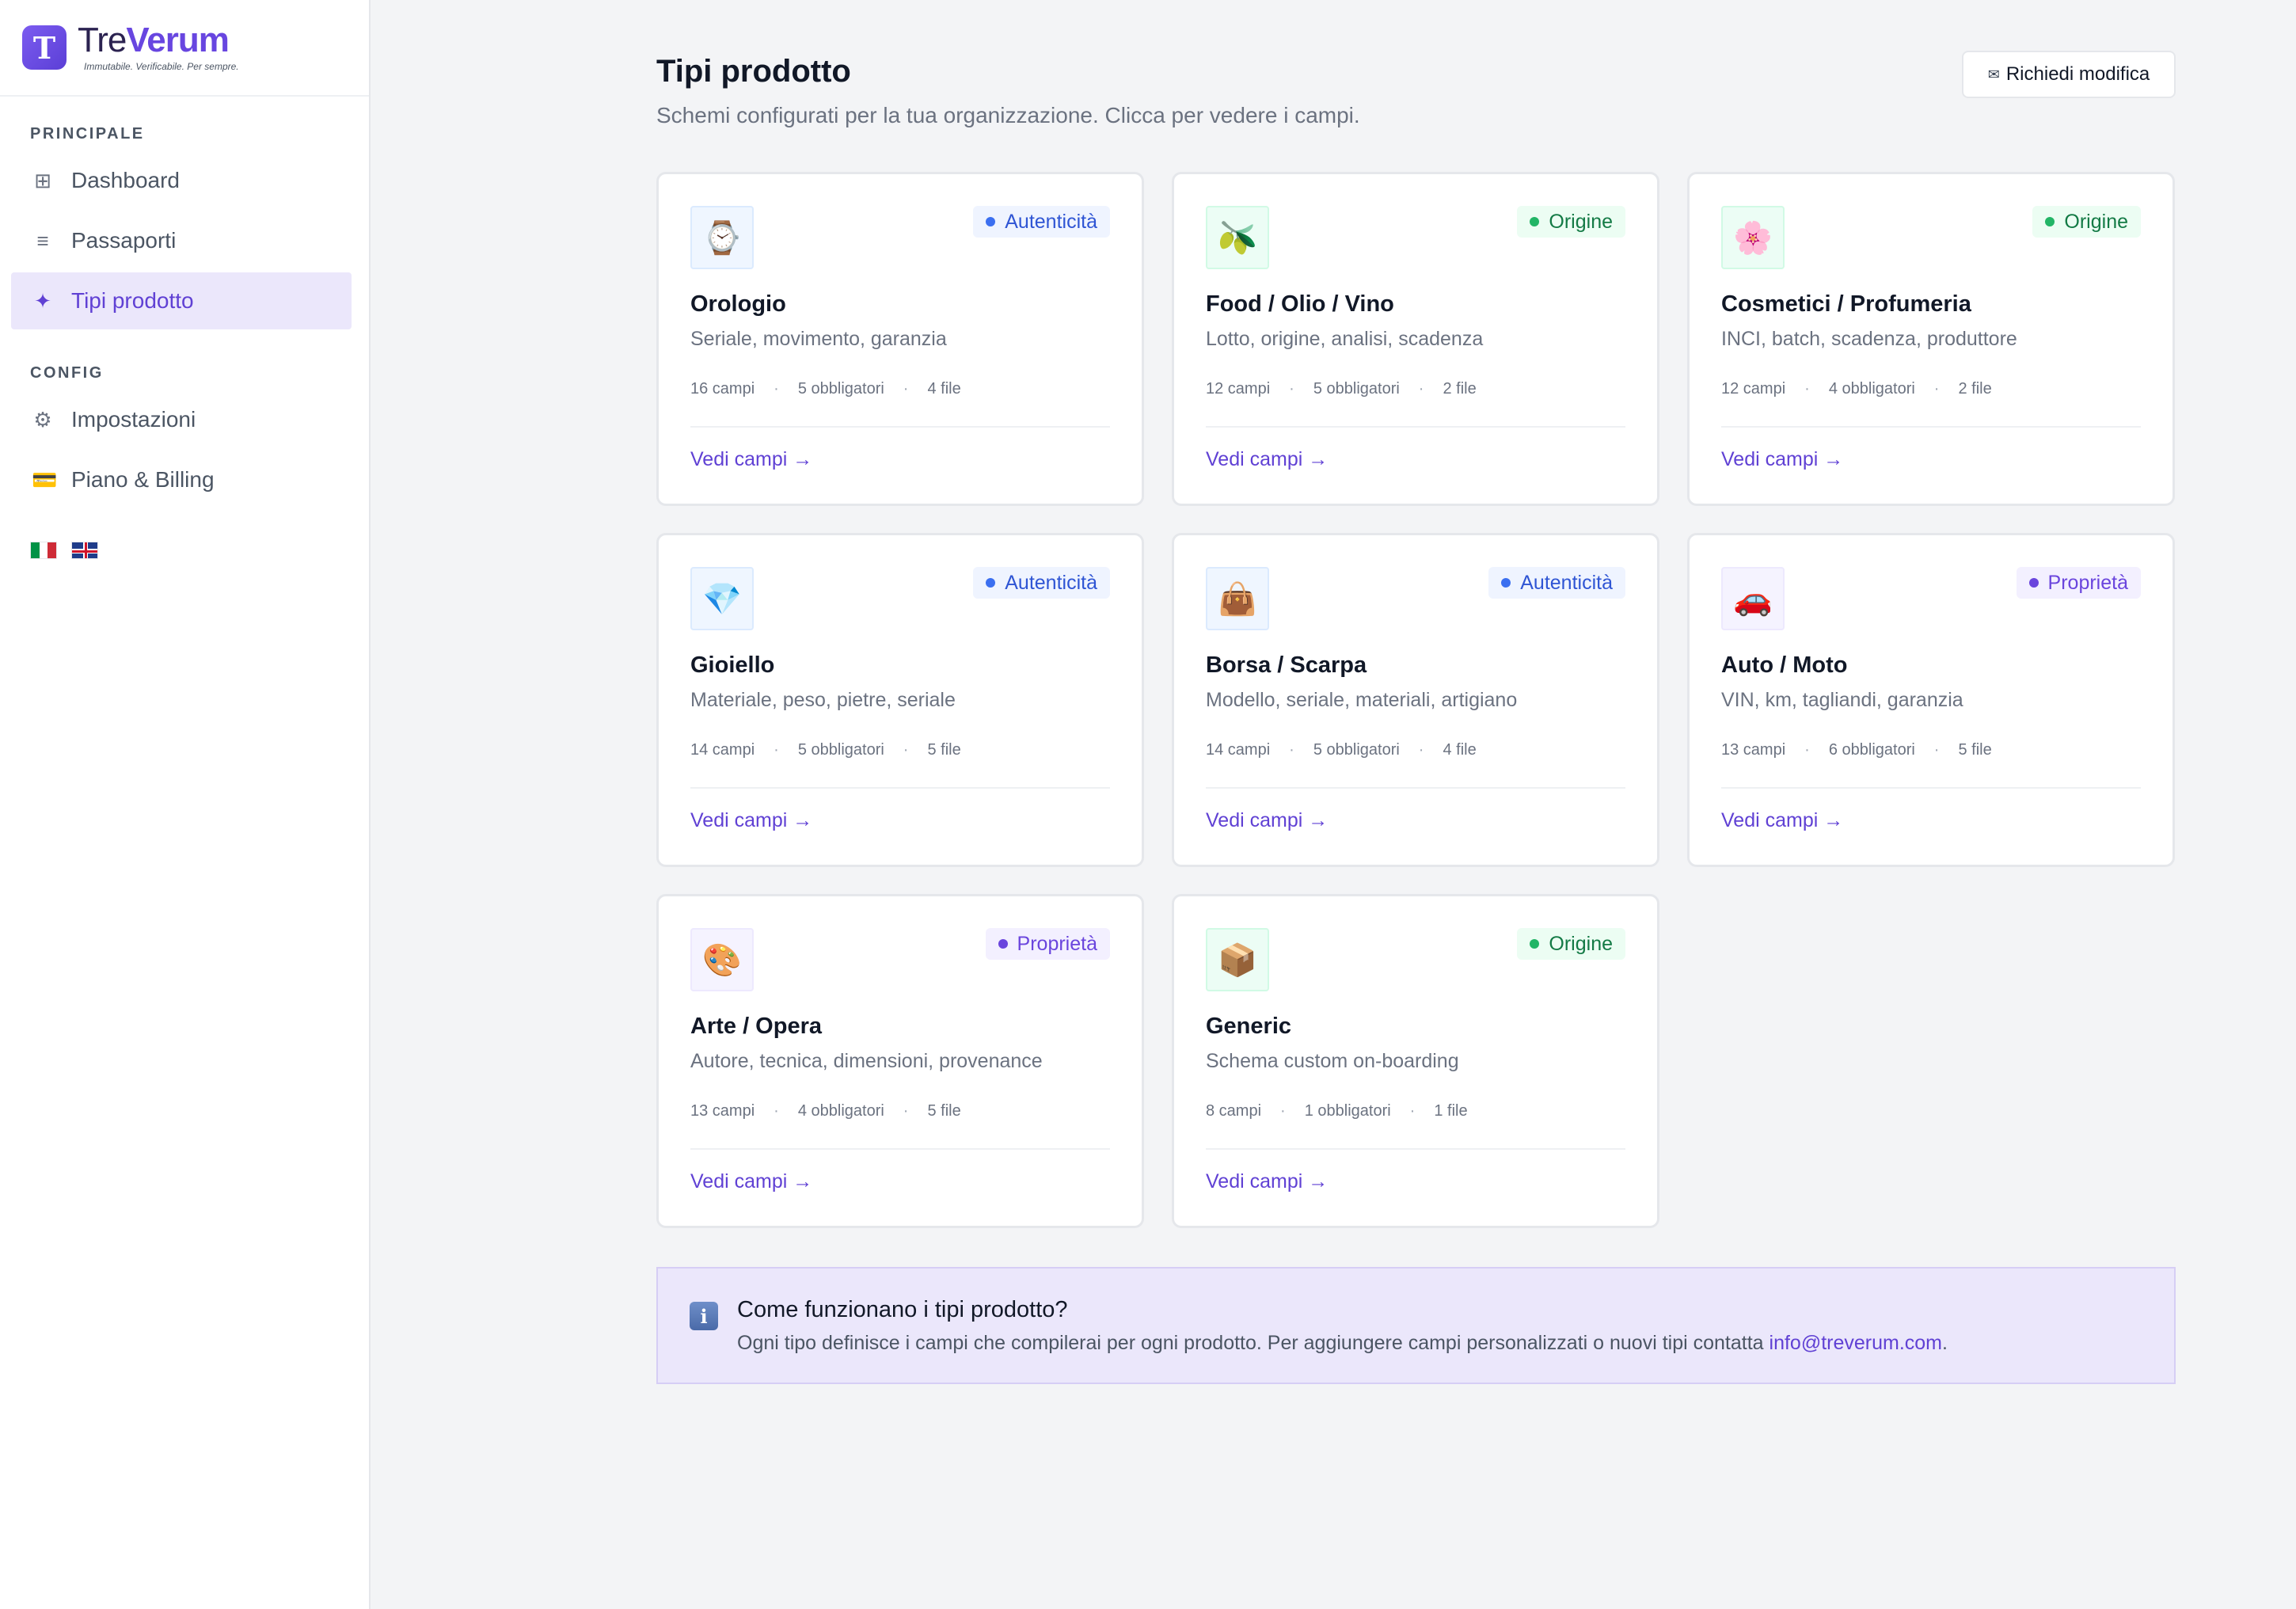 This screenshot has height=1609, width=2296. Describe the element at coordinates (132, 301) in the screenshot. I see `sidebar-item-label: Tipi prodotto` at that location.